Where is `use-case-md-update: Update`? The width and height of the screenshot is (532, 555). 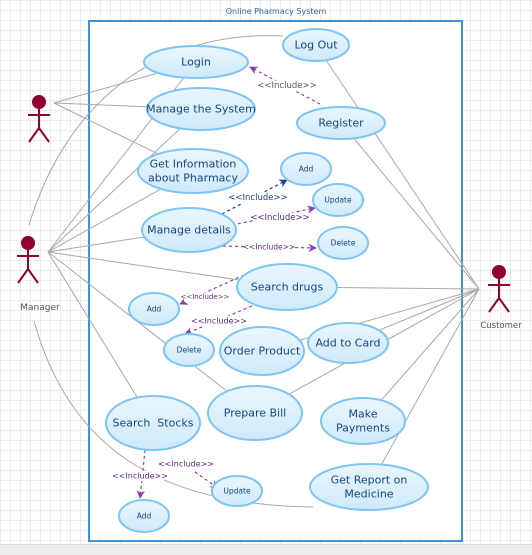 use-case-md-update: Update is located at coordinates (338, 200).